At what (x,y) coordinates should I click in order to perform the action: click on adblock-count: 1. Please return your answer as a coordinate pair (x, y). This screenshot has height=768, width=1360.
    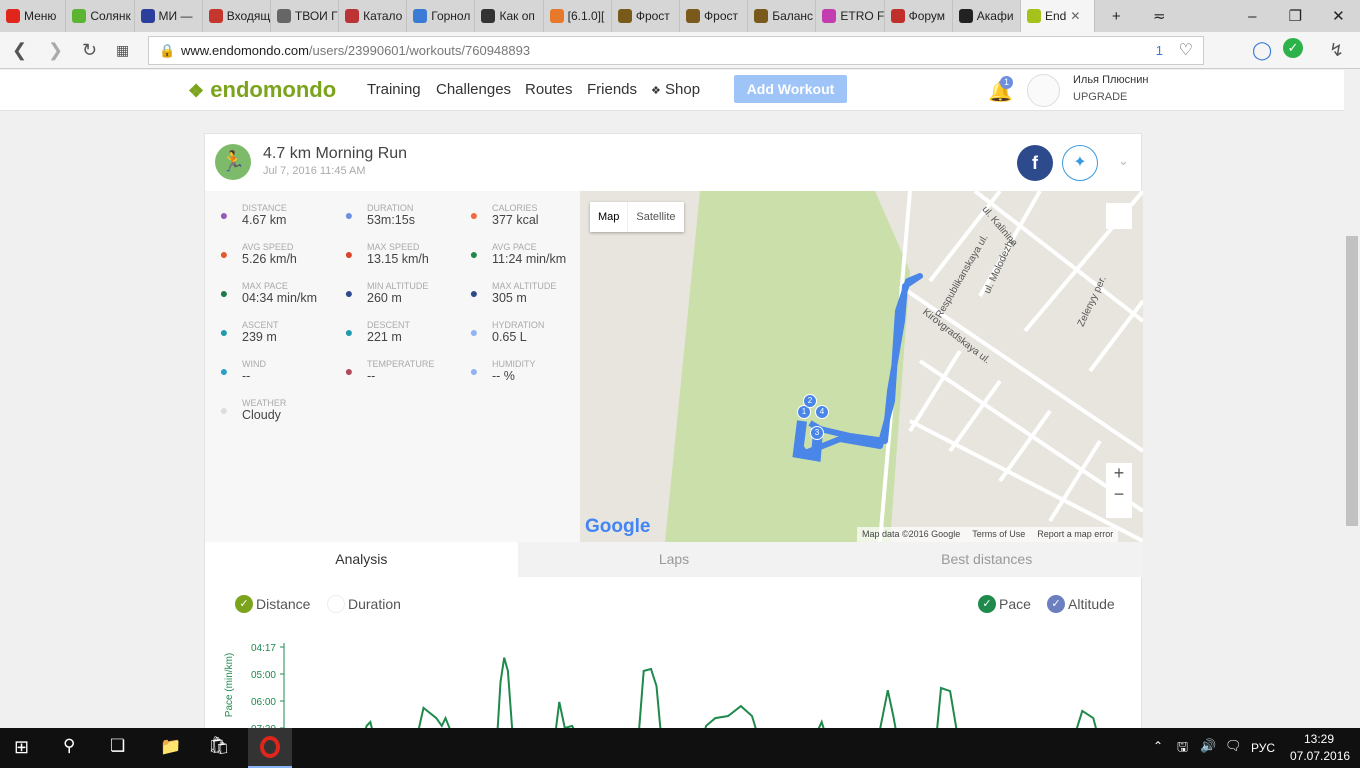
    Looking at the image, I should click on (1159, 50).